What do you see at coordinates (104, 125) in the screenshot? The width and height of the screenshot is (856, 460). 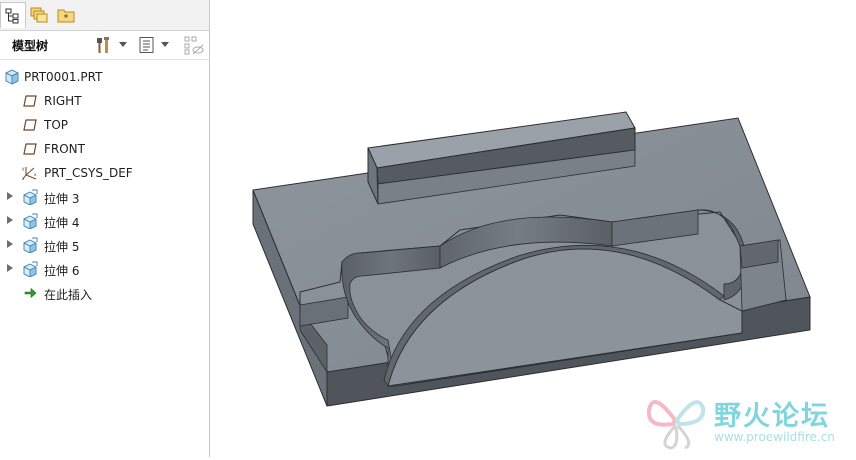 I see `tree-item-top-plane: TOP` at bounding box center [104, 125].